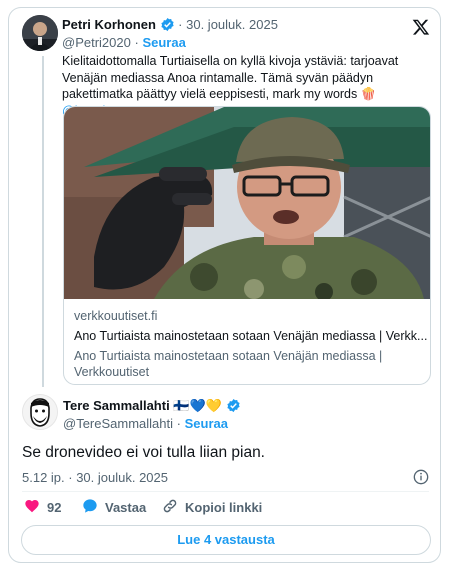 This screenshot has height=573, width=450. I want to click on quoted-header: Petri Korhonen · 30. jouluk. 2025, so click(170, 26).